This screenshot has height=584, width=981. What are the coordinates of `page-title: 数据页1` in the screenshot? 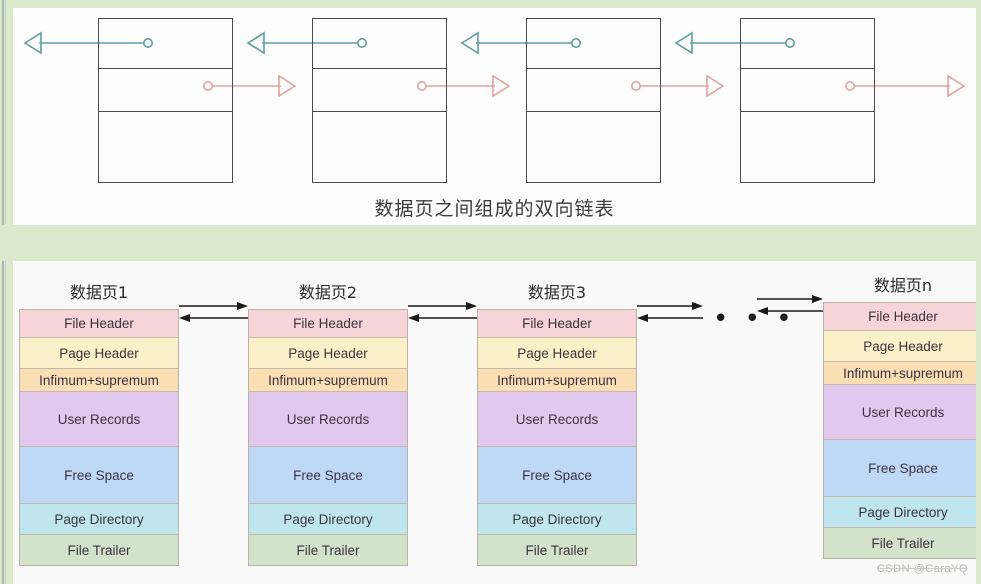 It's located at (99, 292).